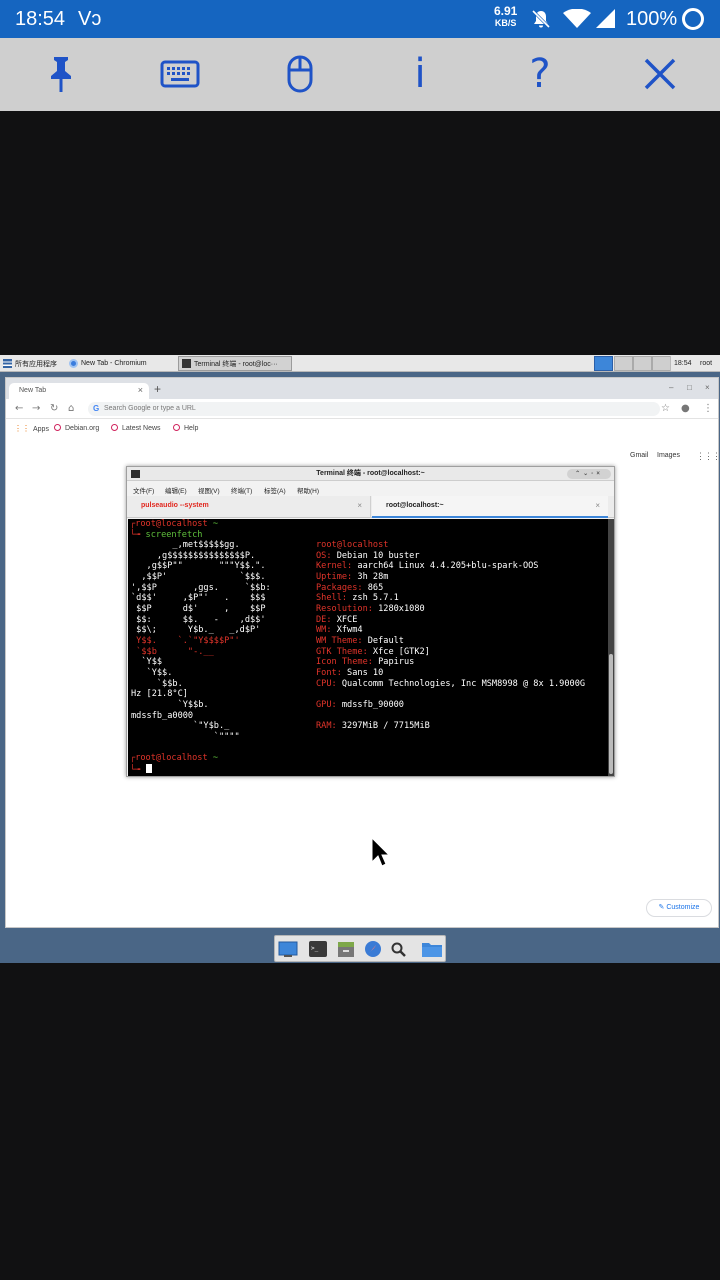 Image resolution: width=720 pixels, height=1280 pixels. Describe the element at coordinates (707, 387) in the screenshot. I see `close-window-button: ×` at that location.